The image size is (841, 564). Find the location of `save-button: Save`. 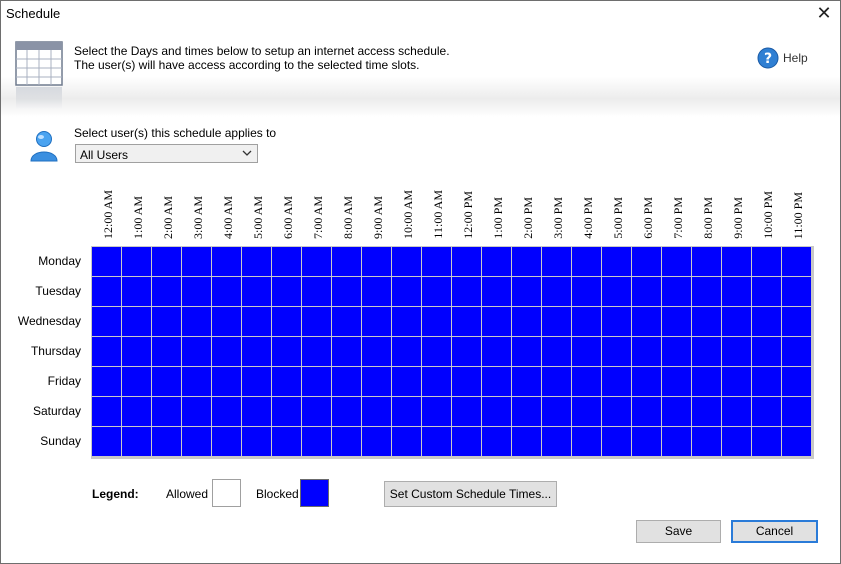

save-button: Save is located at coordinates (678, 531).